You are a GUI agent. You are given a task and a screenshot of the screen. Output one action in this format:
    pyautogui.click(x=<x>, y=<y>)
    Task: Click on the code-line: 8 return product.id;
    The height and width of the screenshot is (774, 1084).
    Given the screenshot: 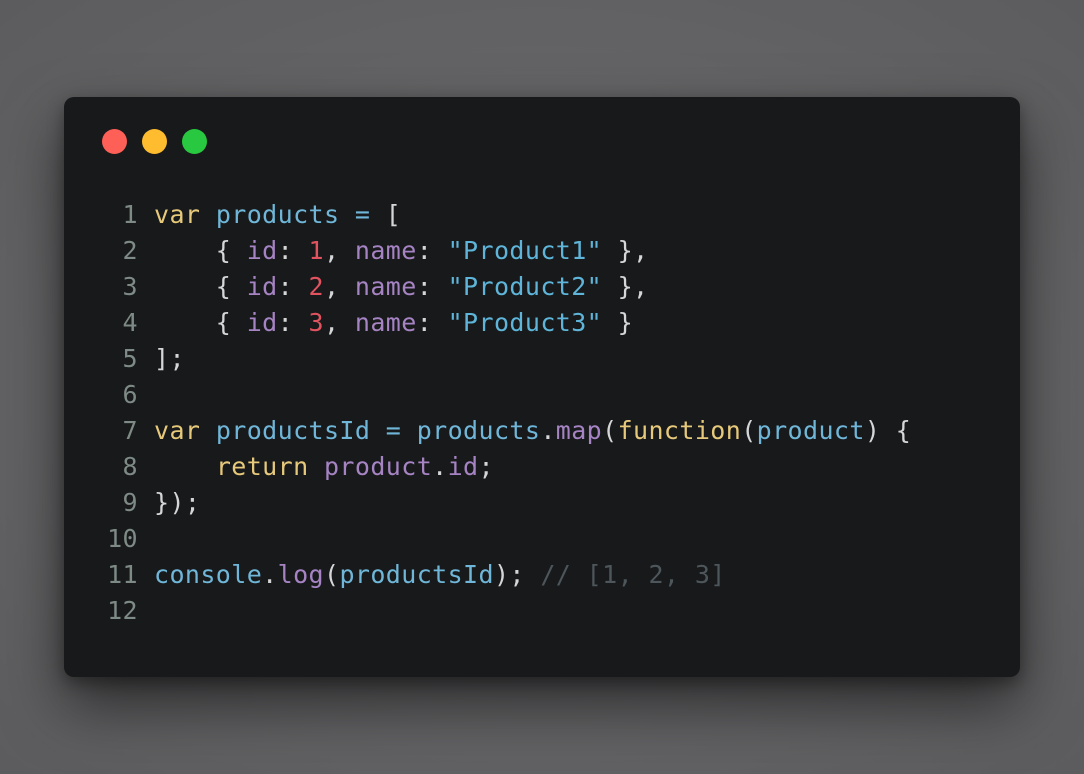 What is the action you would take?
    pyautogui.click(x=507, y=467)
    